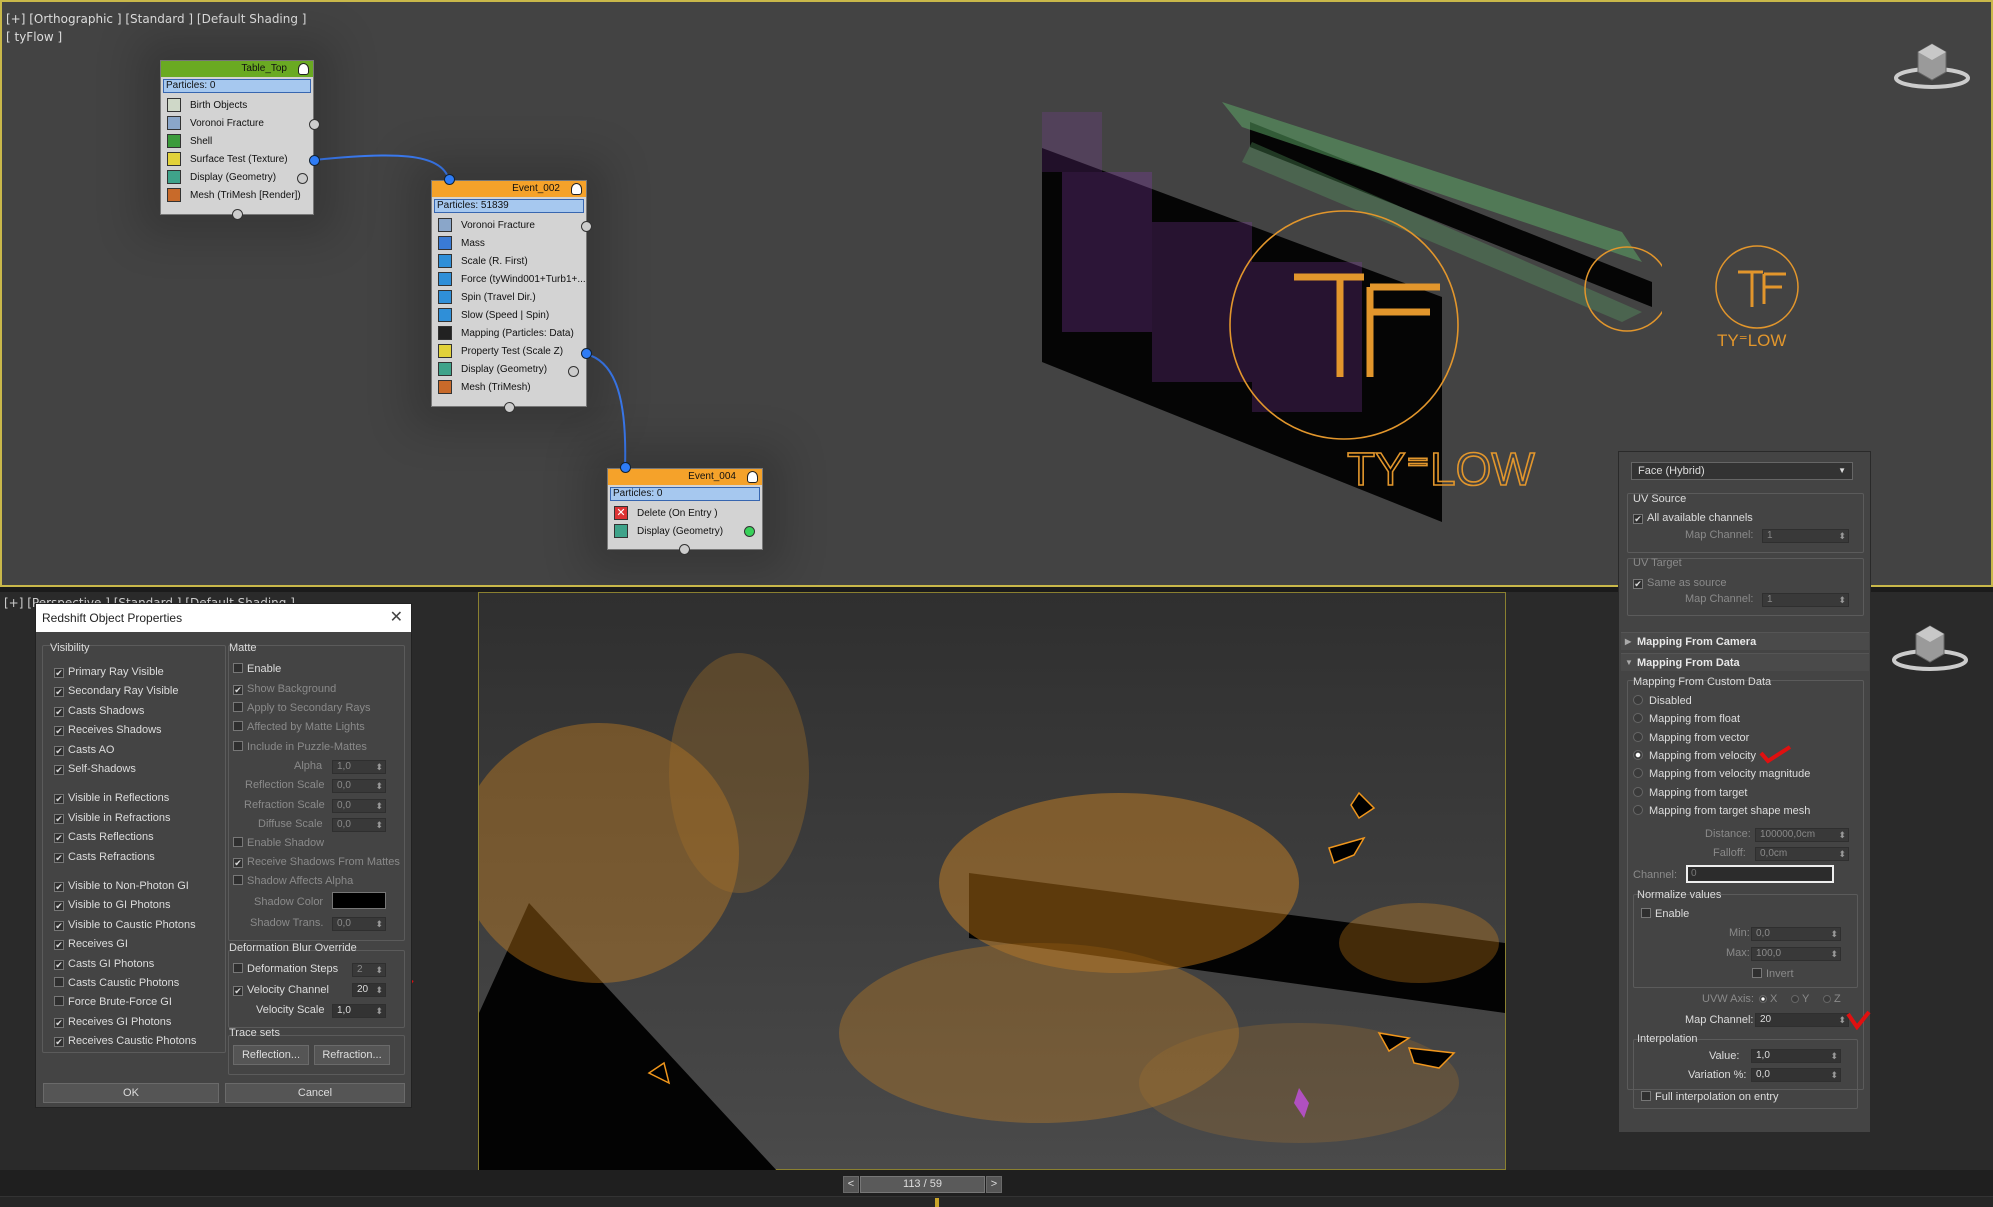 Image resolution: width=1993 pixels, height=1207 pixels. I want to click on refraction-scale-spinner: 0,0, so click(359, 806).